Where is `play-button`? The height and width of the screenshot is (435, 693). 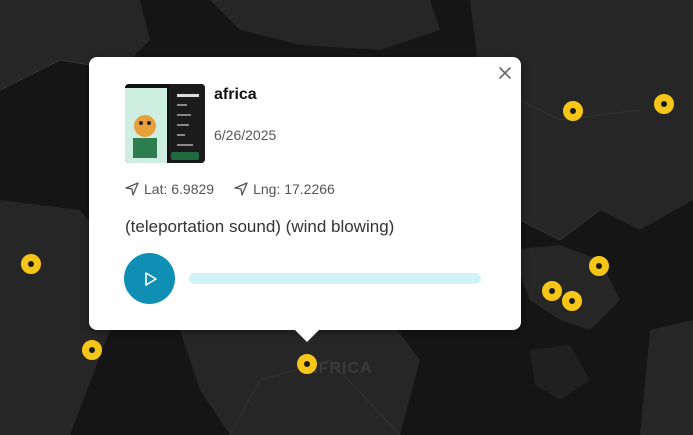 play-button is located at coordinates (149, 278).